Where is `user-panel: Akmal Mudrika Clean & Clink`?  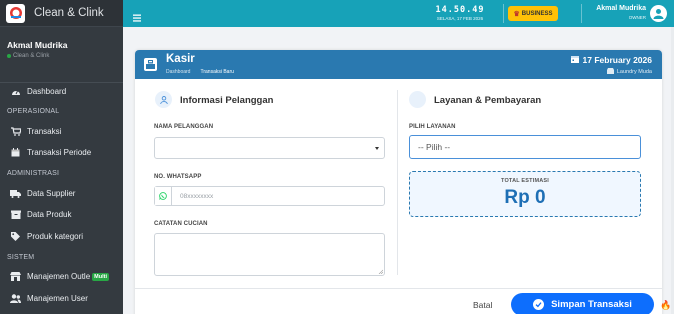 user-panel: Akmal Mudrika Clean & Clink is located at coordinates (61, 55).